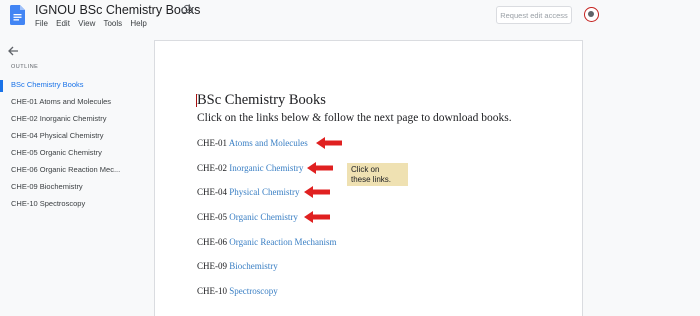 The width and height of the screenshot is (700, 316). I want to click on book-line-che-10: CHE-10 Spectroscopy, so click(237, 291).